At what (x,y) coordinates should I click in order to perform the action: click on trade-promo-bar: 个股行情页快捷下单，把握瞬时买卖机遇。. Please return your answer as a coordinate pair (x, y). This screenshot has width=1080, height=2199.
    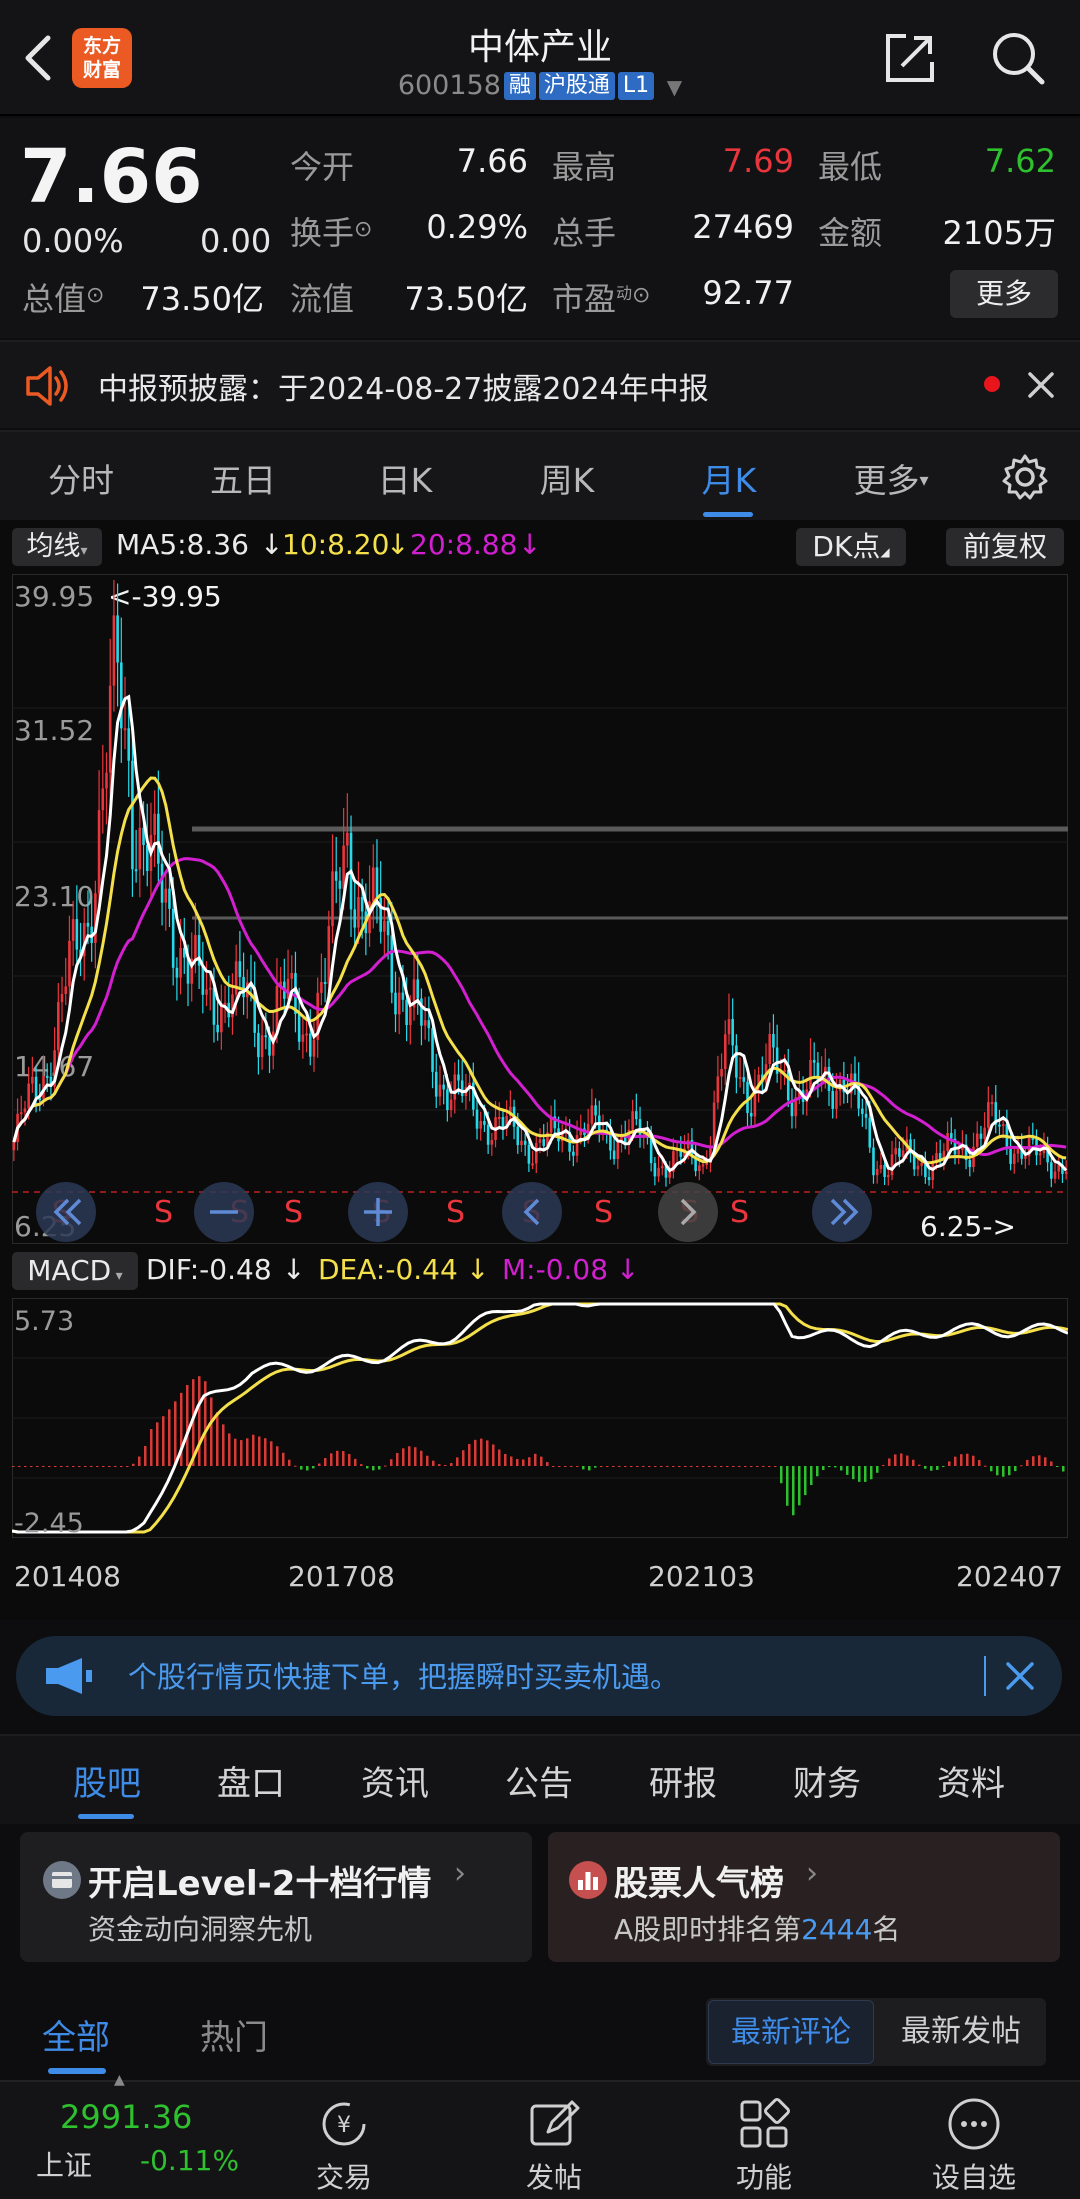
    Looking at the image, I should click on (539, 1676).